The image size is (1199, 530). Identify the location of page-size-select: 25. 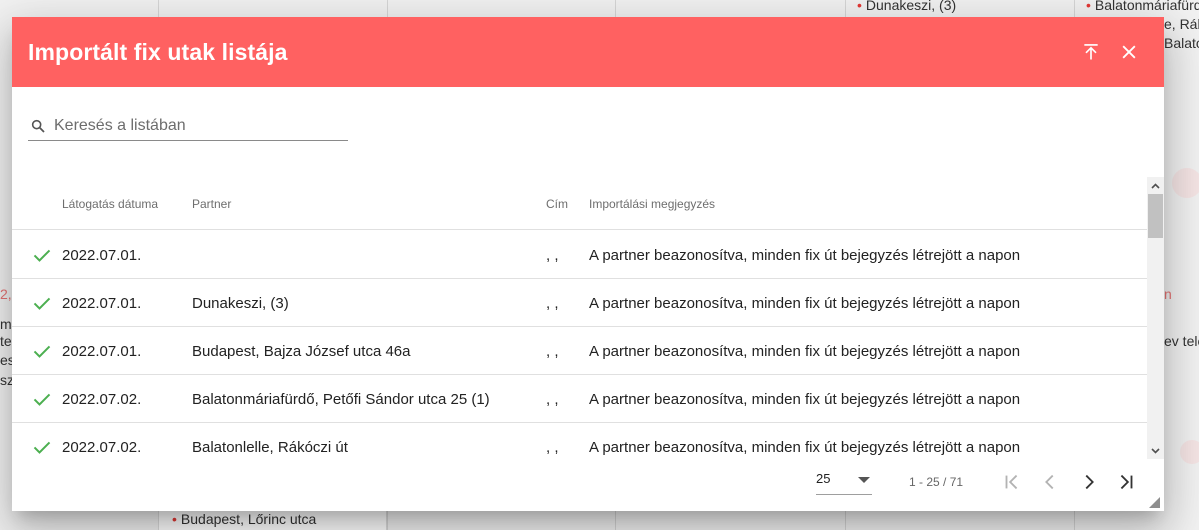
(844, 483).